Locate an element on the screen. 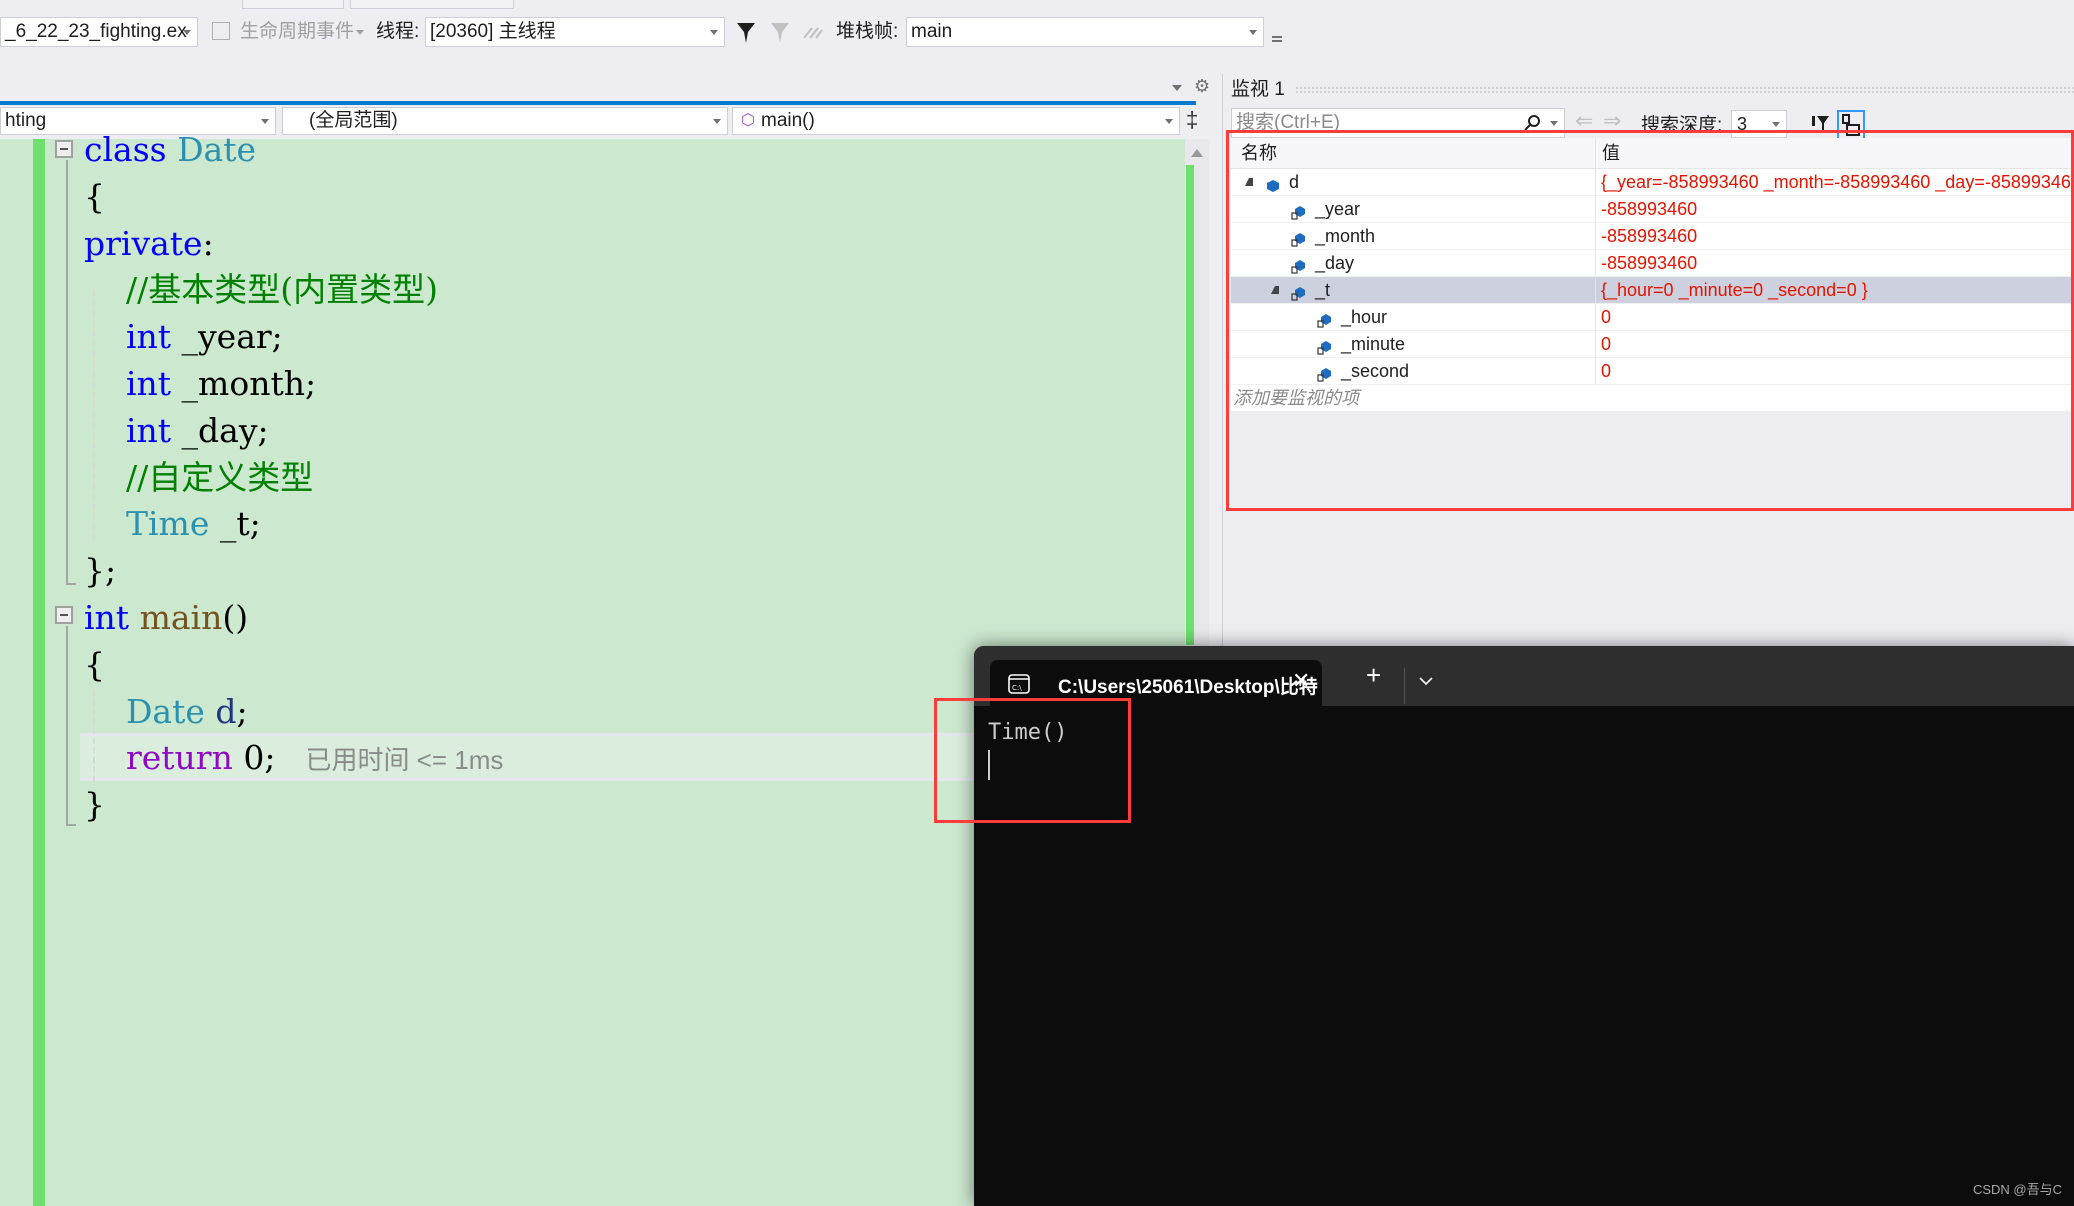  panel-grip is located at coordinates (1684, 90).